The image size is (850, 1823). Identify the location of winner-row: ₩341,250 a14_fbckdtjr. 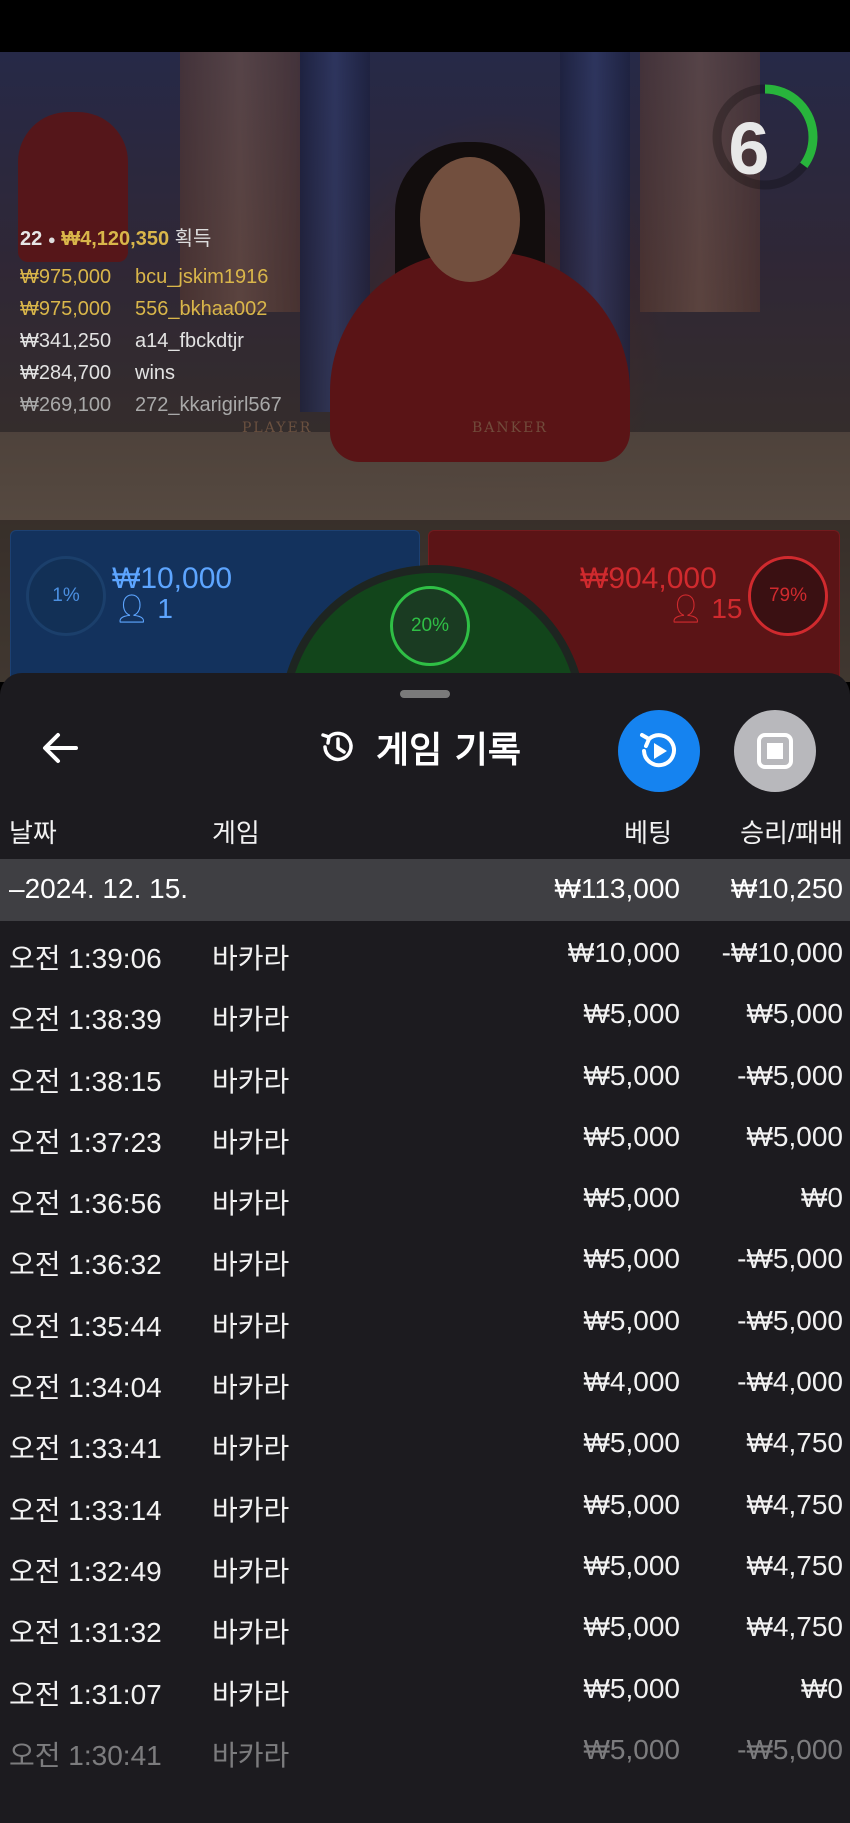
(151, 341).